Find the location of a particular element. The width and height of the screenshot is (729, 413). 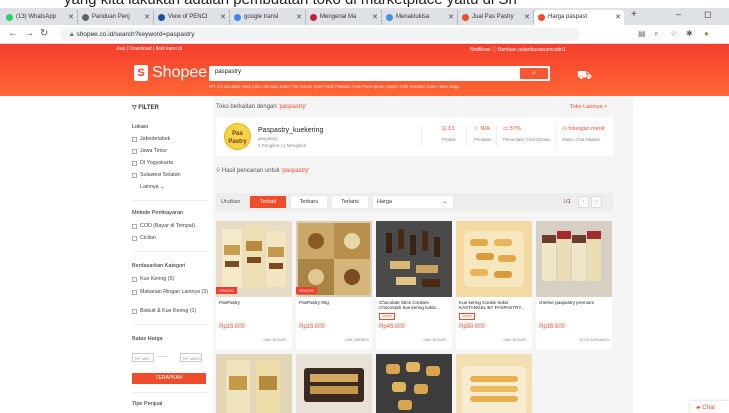

shop-name: Paspastry_kuekering is located at coordinates (291, 130).